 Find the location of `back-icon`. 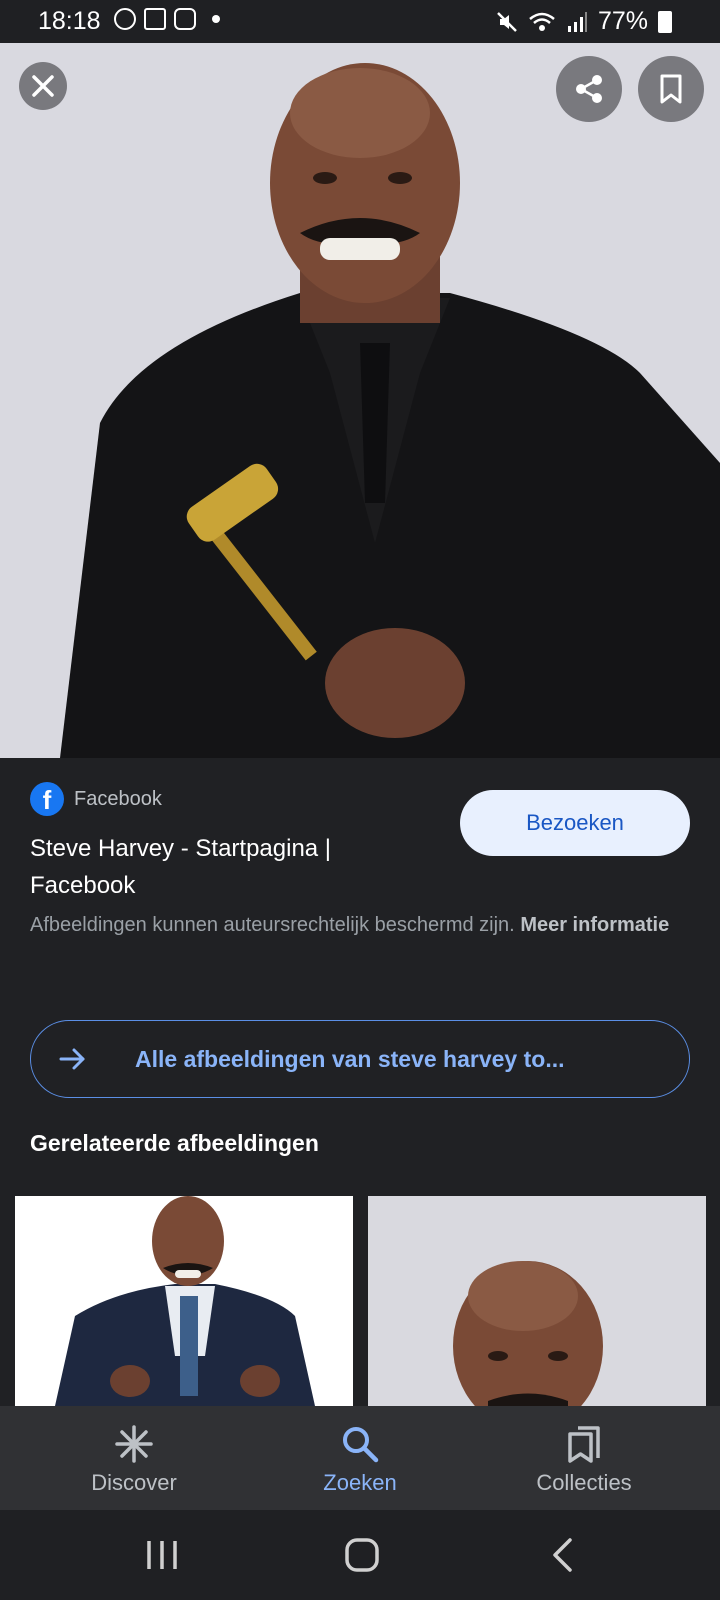

back-icon is located at coordinates (562, 1555).